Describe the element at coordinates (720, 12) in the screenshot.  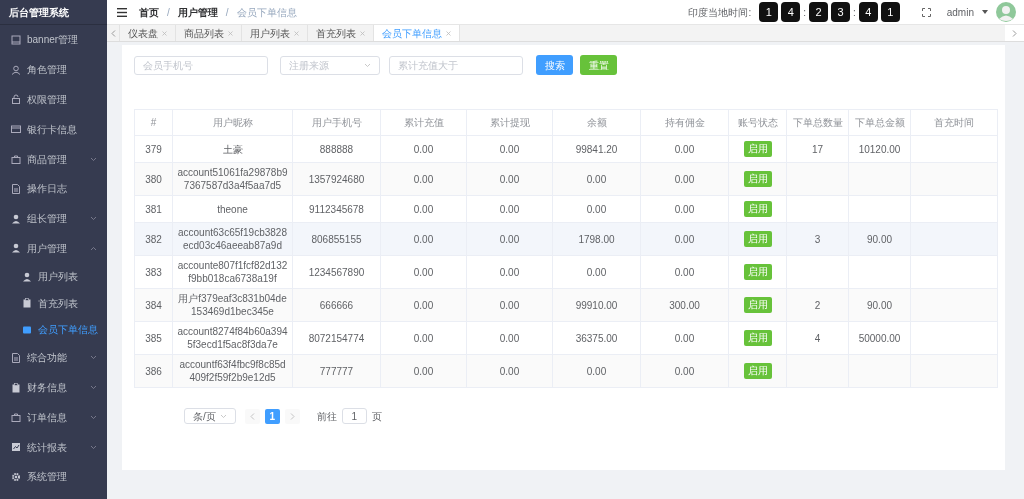
I see `clock-label: 印度当地时间:` at that location.